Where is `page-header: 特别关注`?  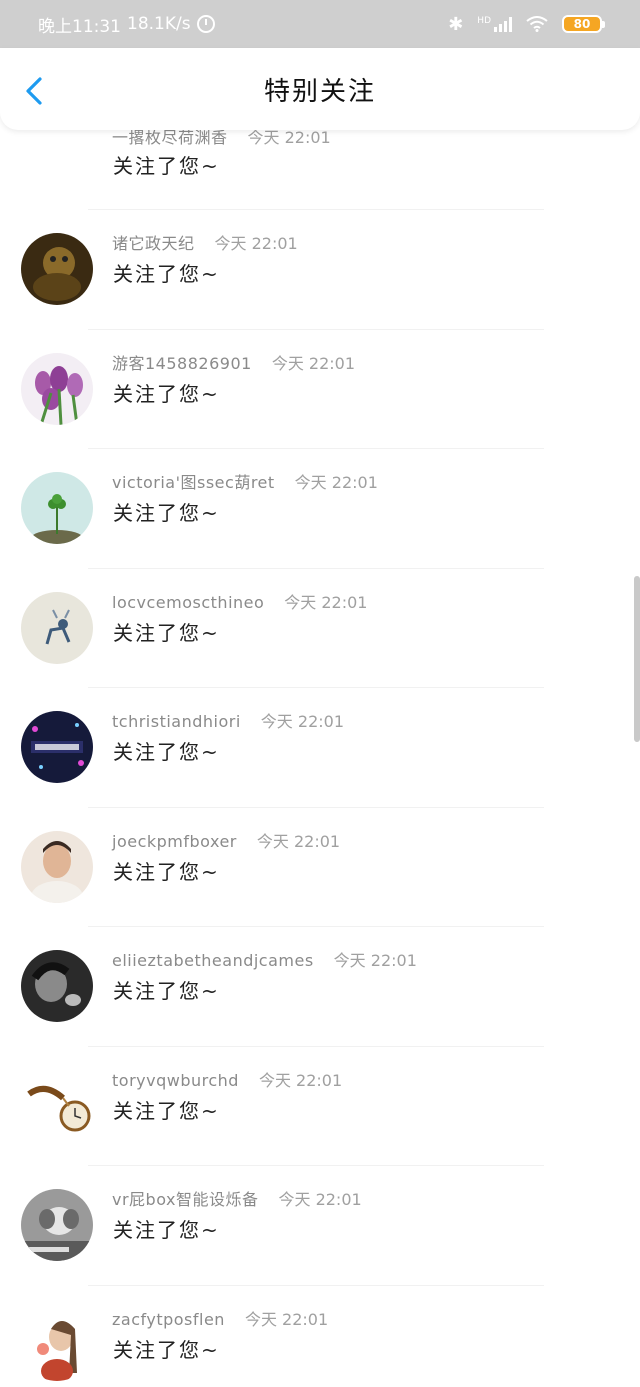
page-header: 特别关注 is located at coordinates (320, 89).